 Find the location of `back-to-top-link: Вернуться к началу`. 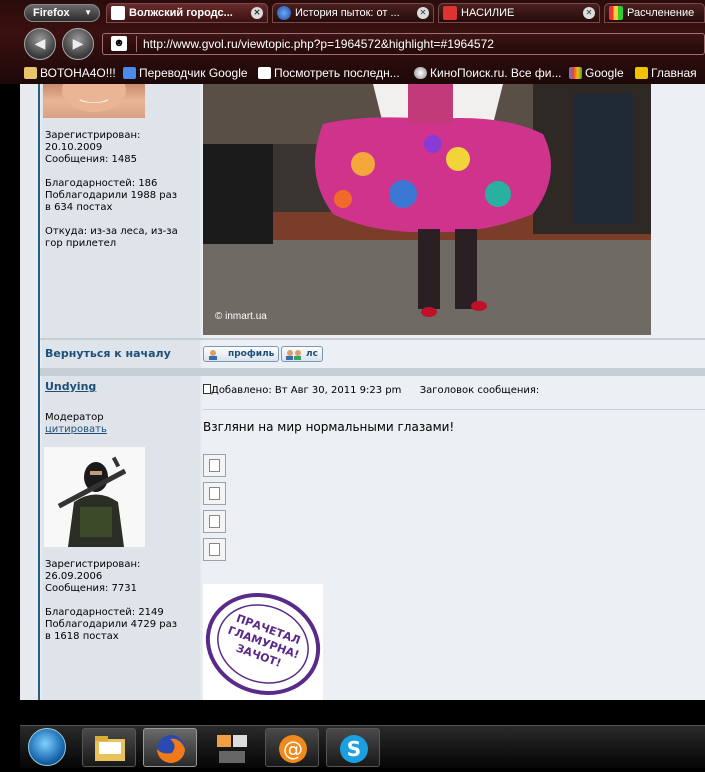

back-to-top-link: Вернуться к началу is located at coordinates (108, 353).